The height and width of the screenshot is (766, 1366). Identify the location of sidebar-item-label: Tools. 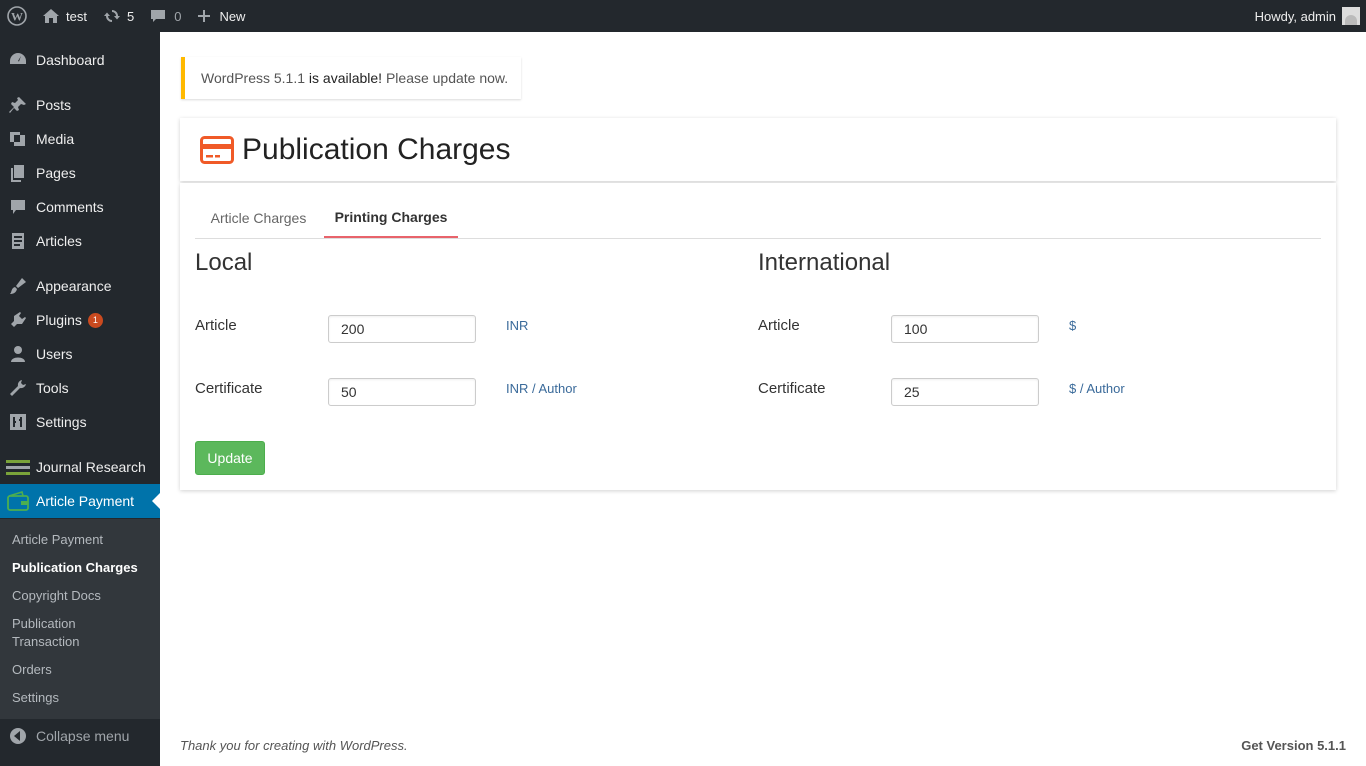
(52, 388).